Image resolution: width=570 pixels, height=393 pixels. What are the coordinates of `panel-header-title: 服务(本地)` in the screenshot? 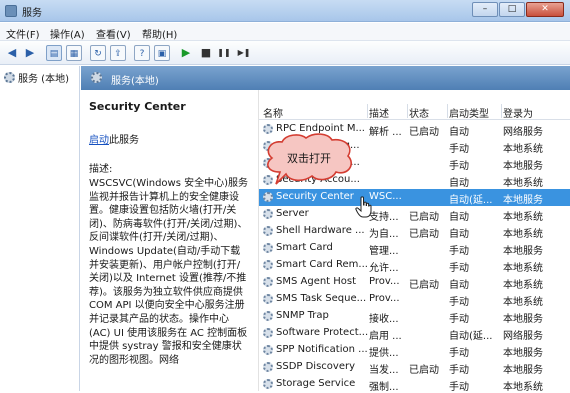 It's located at (135, 81).